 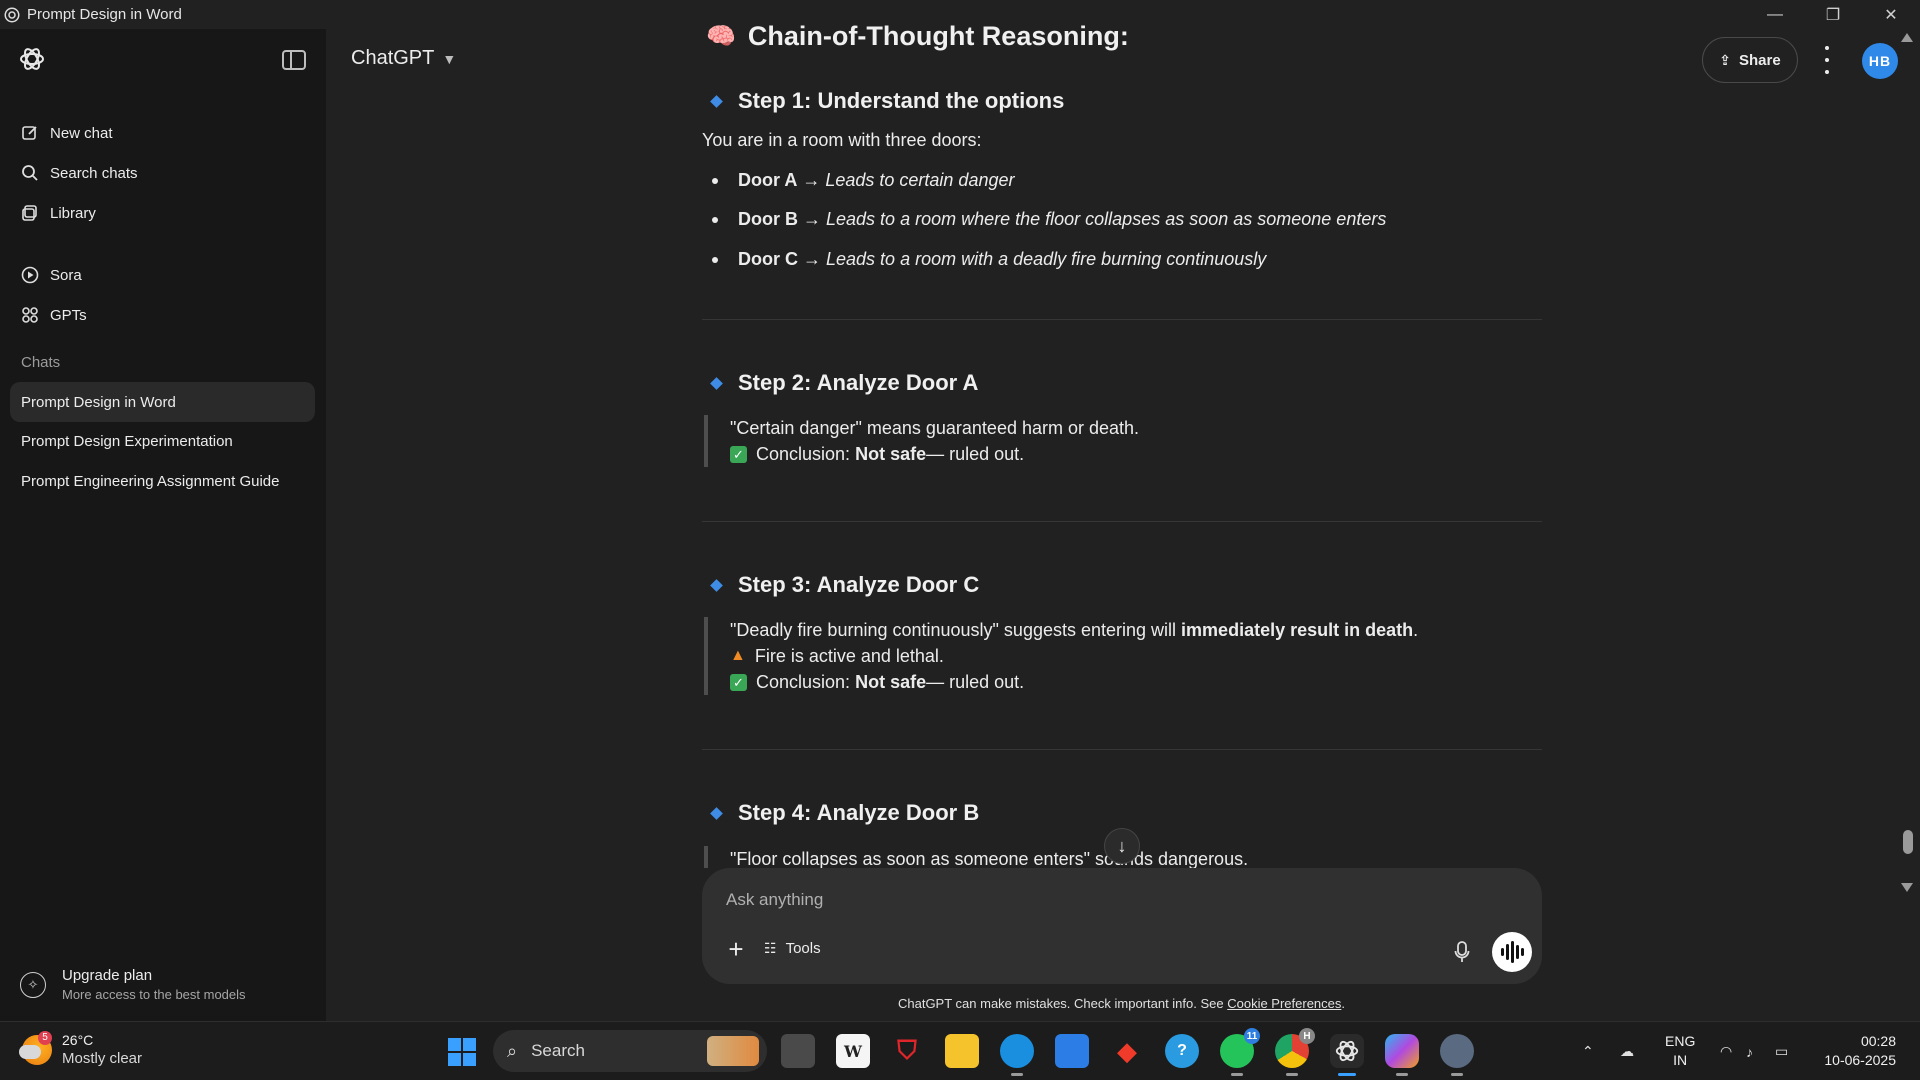 I want to click on line-tail: ., so click(x=1416, y=630).